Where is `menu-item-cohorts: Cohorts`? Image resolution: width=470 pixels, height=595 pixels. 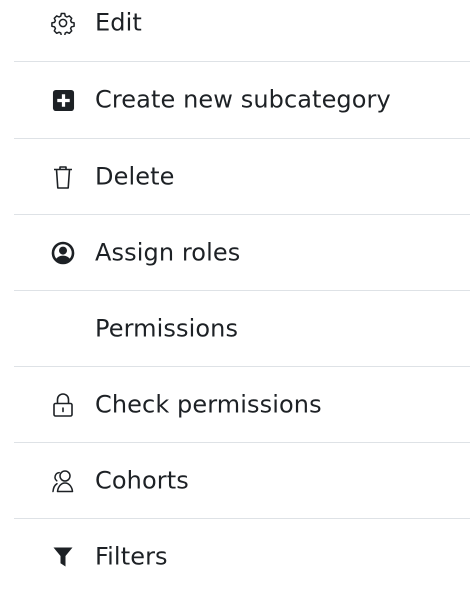
menu-item-cohorts: Cohorts is located at coordinates (242, 481).